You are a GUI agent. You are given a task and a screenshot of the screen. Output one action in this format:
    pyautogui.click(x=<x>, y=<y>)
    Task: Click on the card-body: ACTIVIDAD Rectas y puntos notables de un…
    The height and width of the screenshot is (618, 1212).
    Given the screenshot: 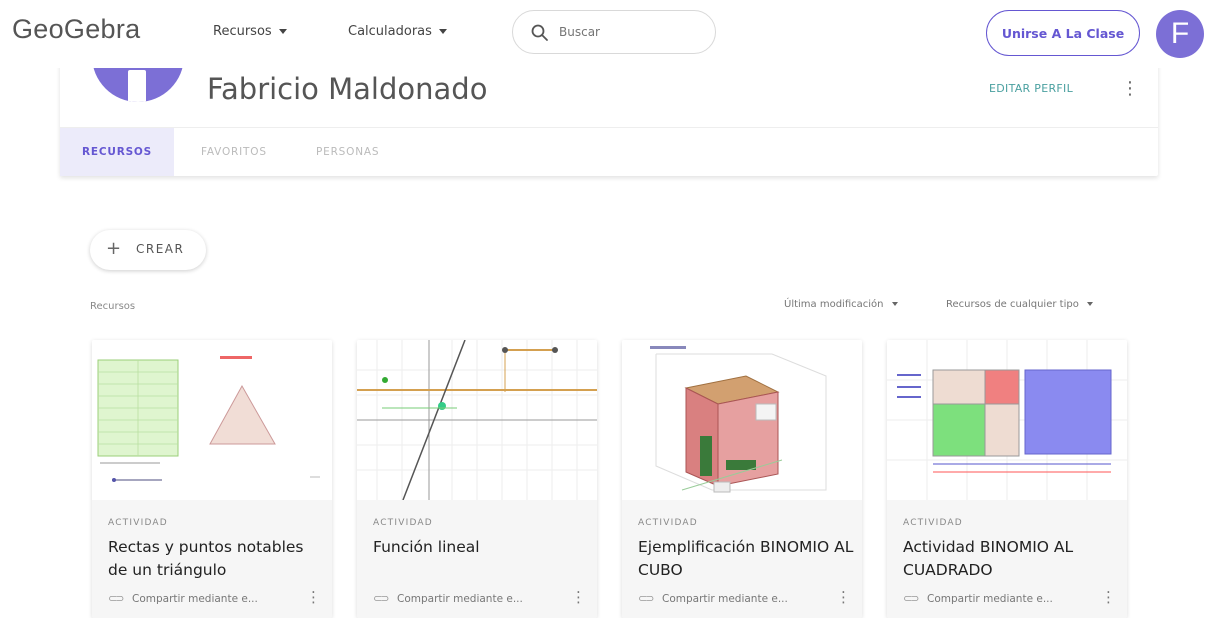 What is the action you would take?
    pyautogui.click(x=212, y=559)
    